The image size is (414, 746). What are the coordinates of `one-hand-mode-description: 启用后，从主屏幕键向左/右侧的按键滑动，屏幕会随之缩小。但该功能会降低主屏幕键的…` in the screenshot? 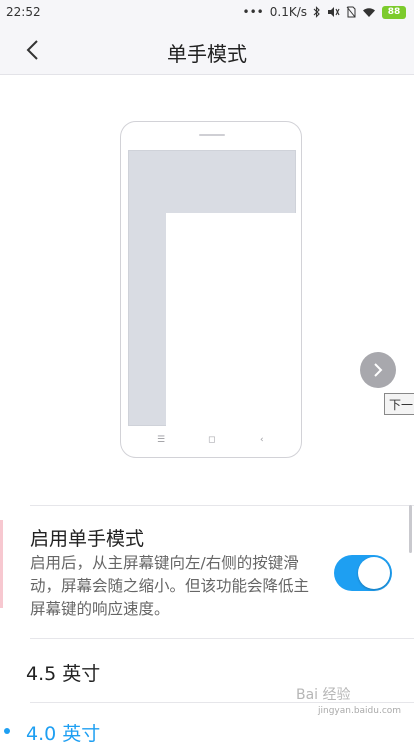 It's located at (170, 586).